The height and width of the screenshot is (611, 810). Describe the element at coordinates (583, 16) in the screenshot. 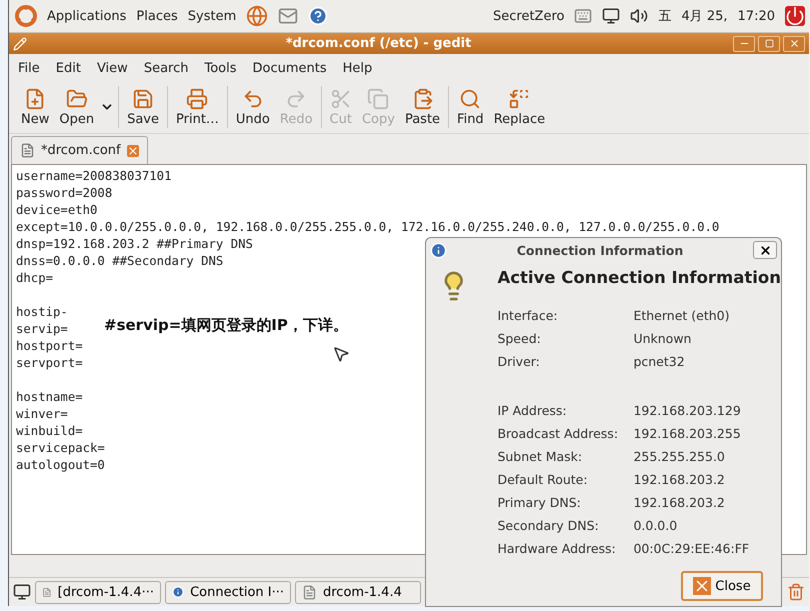

I see `keyboard-icon` at that location.